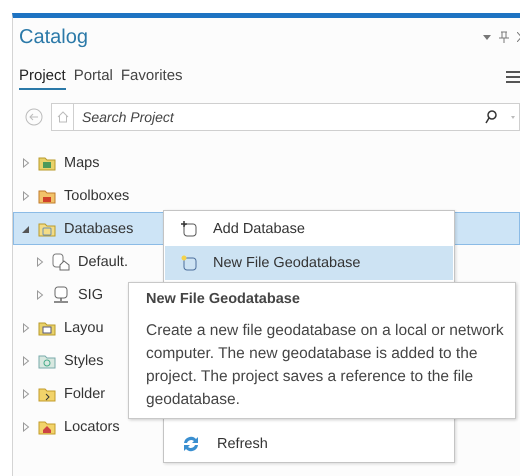 This screenshot has height=476, width=520. What do you see at coordinates (223, 299) in the screenshot?
I see `tooltip-title: New File Geodatabase` at bounding box center [223, 299].